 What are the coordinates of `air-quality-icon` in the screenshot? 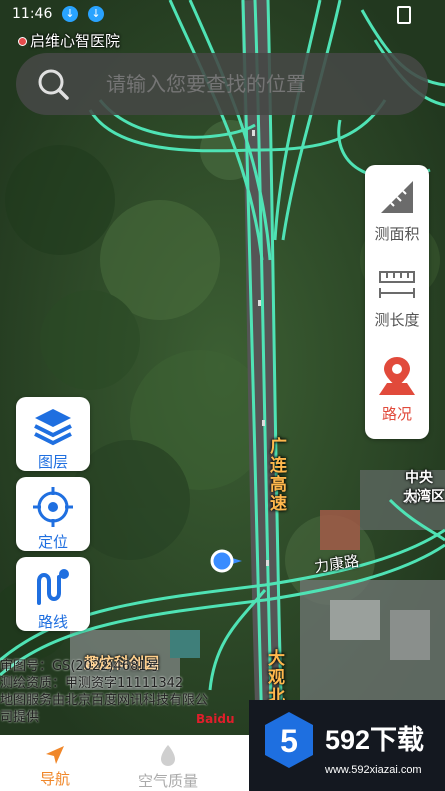 It's located at (168, 755).